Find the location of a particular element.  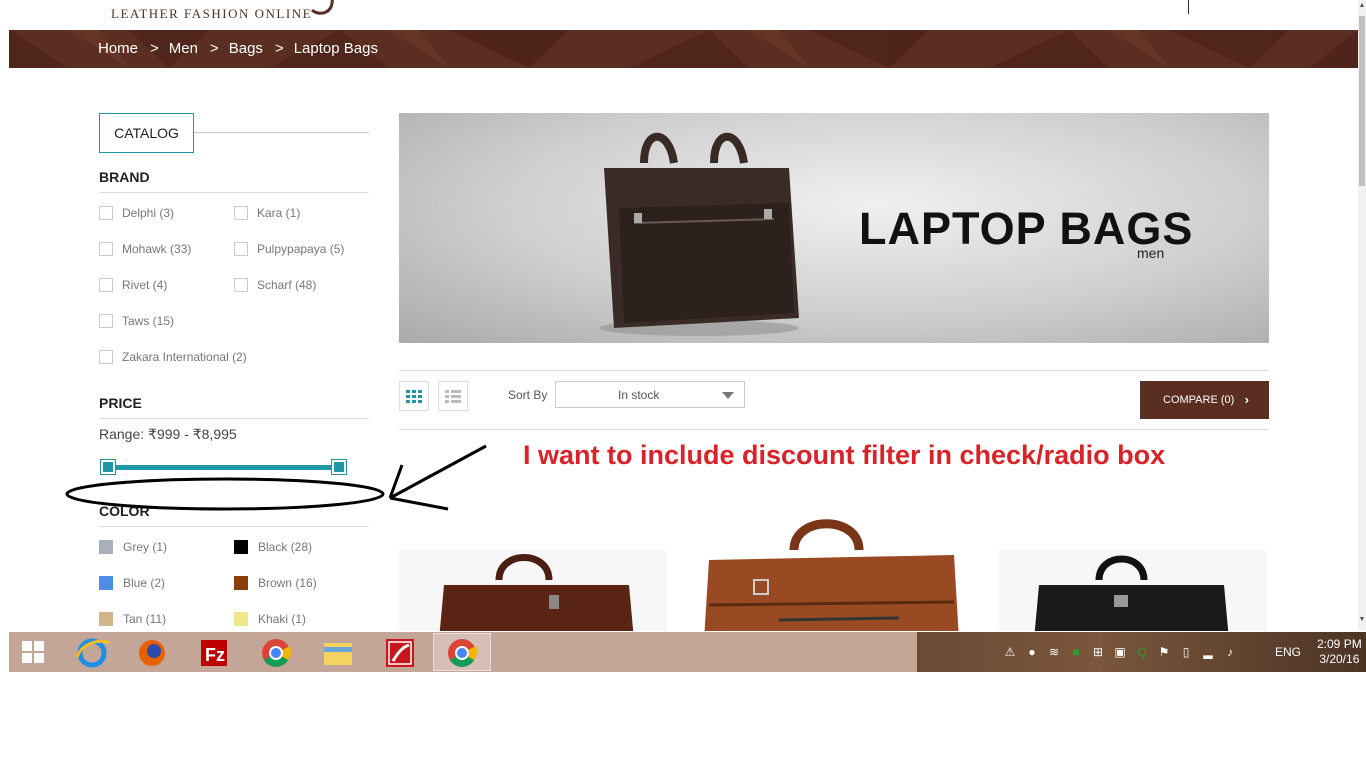

brand-label: Kara (1) is located at coordinates (279, 213).